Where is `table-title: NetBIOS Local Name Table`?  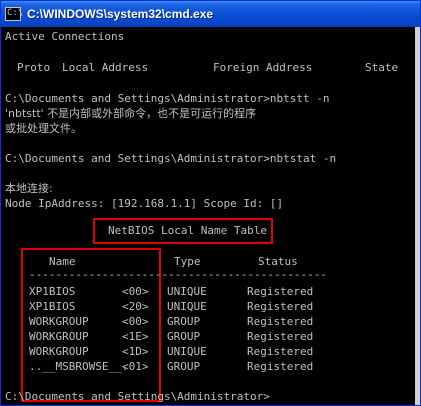 table-title: NetBIOS Local Name Table is located at coordinates (187, 230).